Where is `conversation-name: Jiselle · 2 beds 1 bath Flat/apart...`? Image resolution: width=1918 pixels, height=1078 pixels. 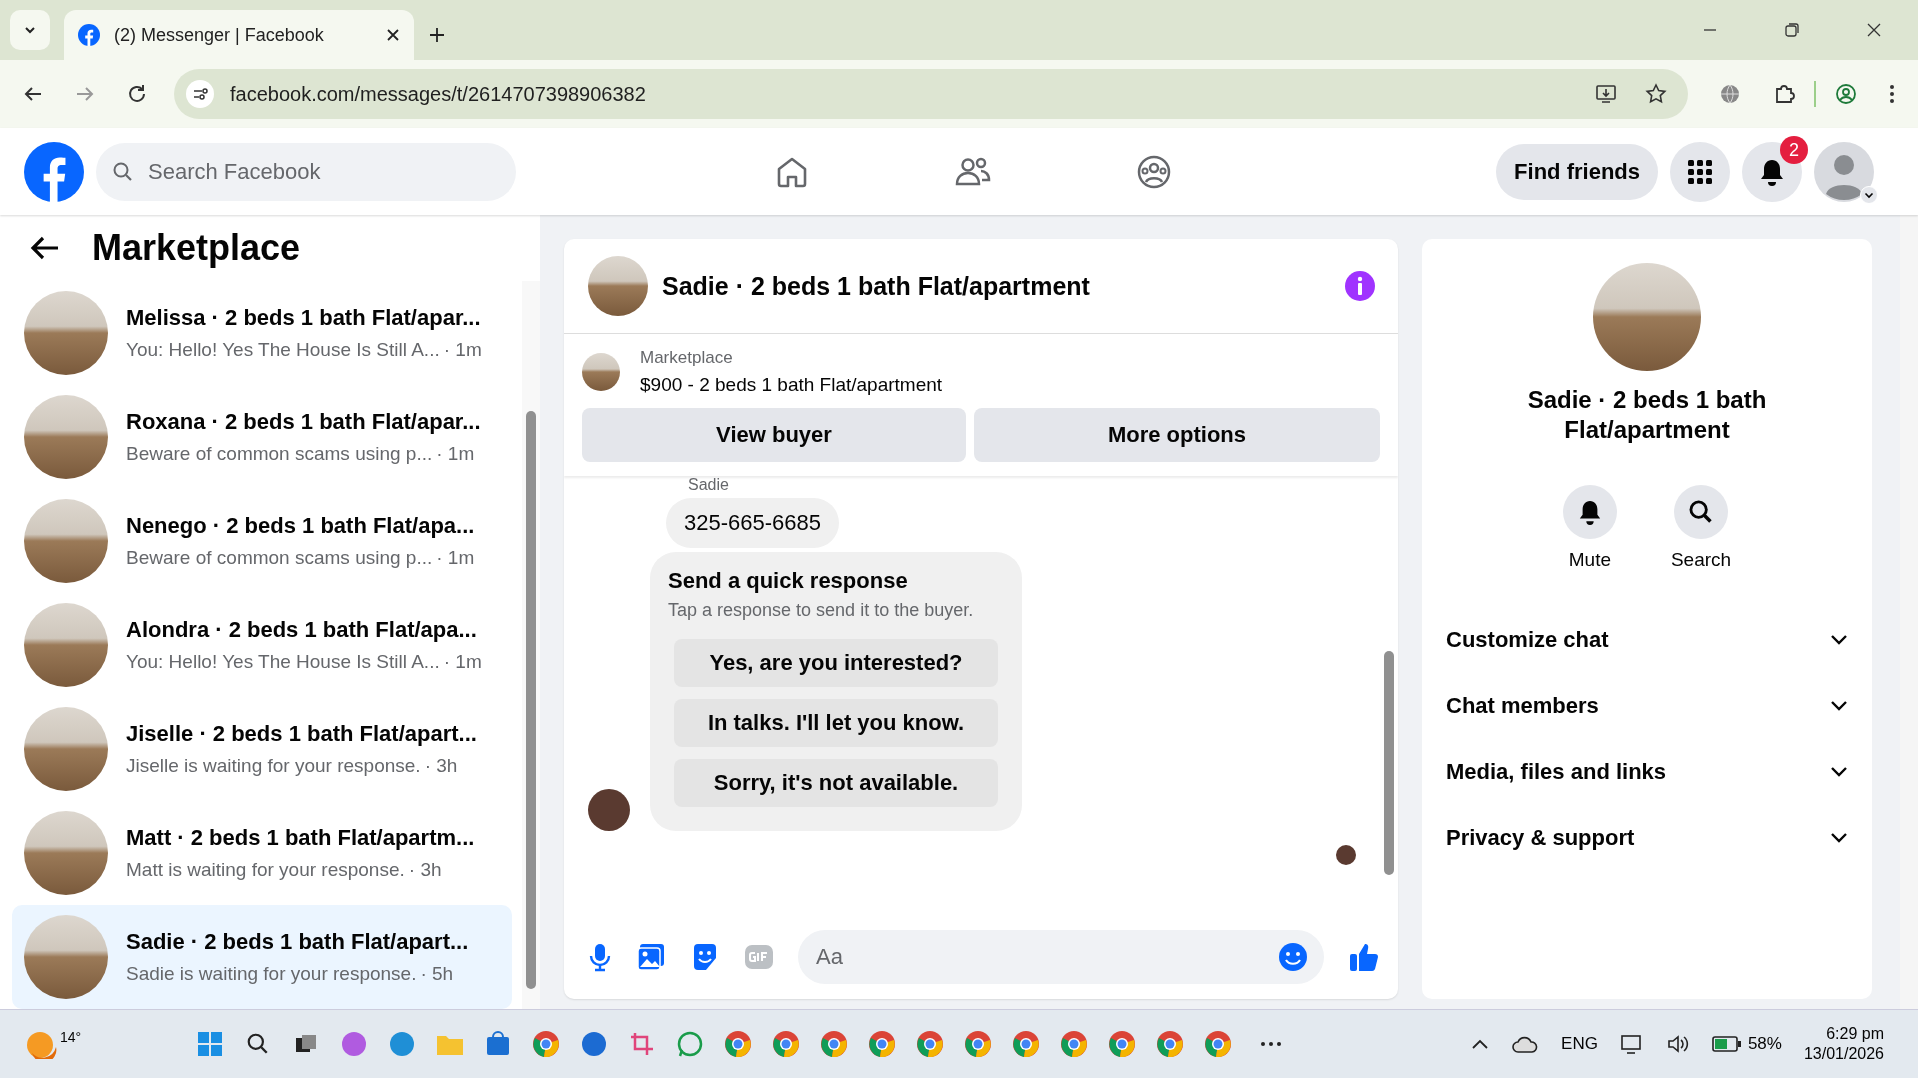 conversation-name: Jiselle · 2 beds 1 bath Flat/apart... is located at coordinates (301, 734).